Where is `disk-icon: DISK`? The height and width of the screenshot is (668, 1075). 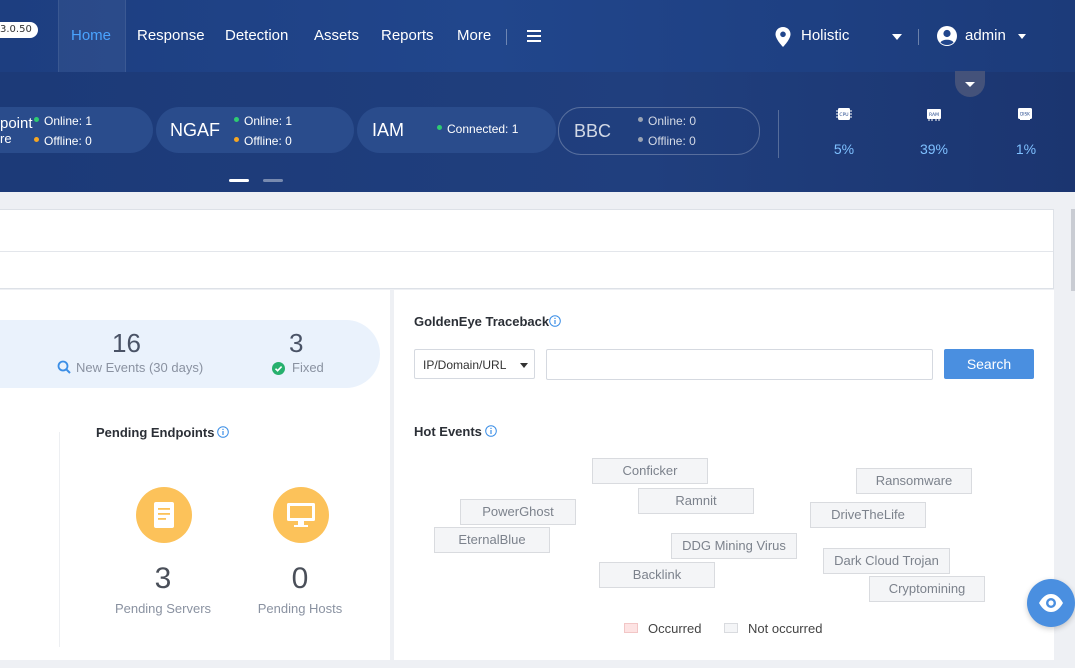
disk-icon: DISK is located at coordinates (1025, 114).